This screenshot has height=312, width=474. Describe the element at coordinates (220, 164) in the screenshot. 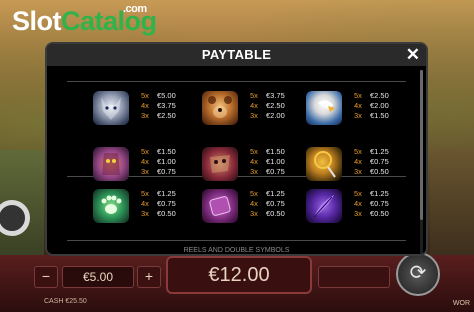

I see `mask-icon` at that location.